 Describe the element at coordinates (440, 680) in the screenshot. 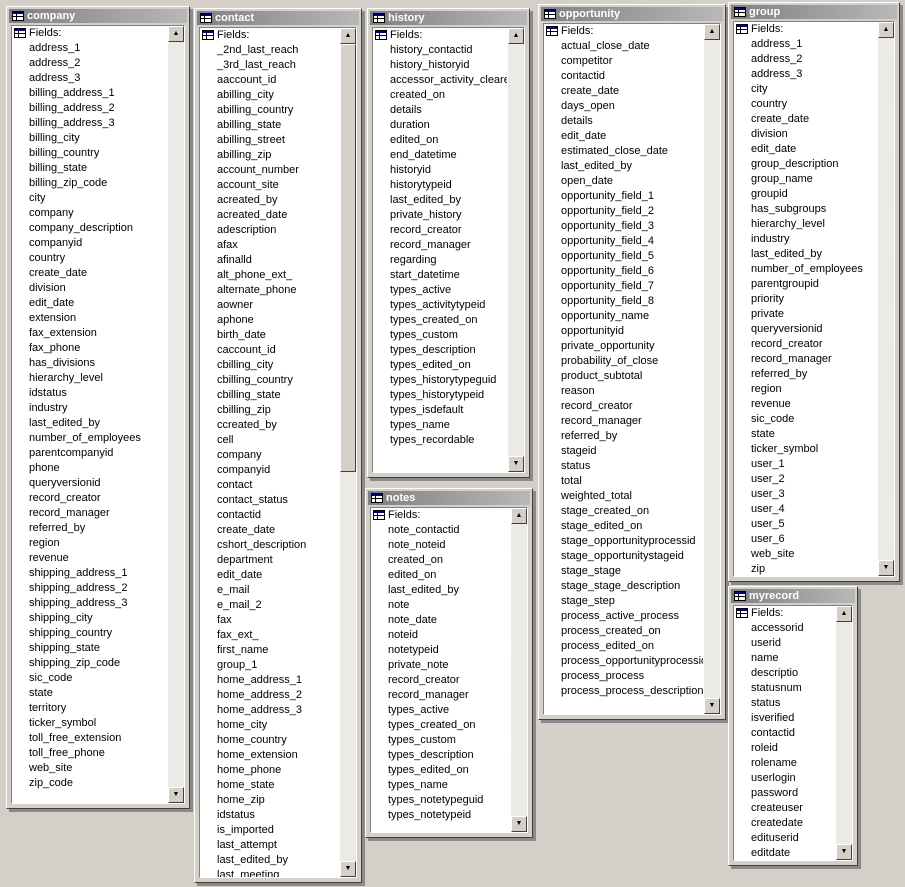

I see `field-item: record_creator` at that location.